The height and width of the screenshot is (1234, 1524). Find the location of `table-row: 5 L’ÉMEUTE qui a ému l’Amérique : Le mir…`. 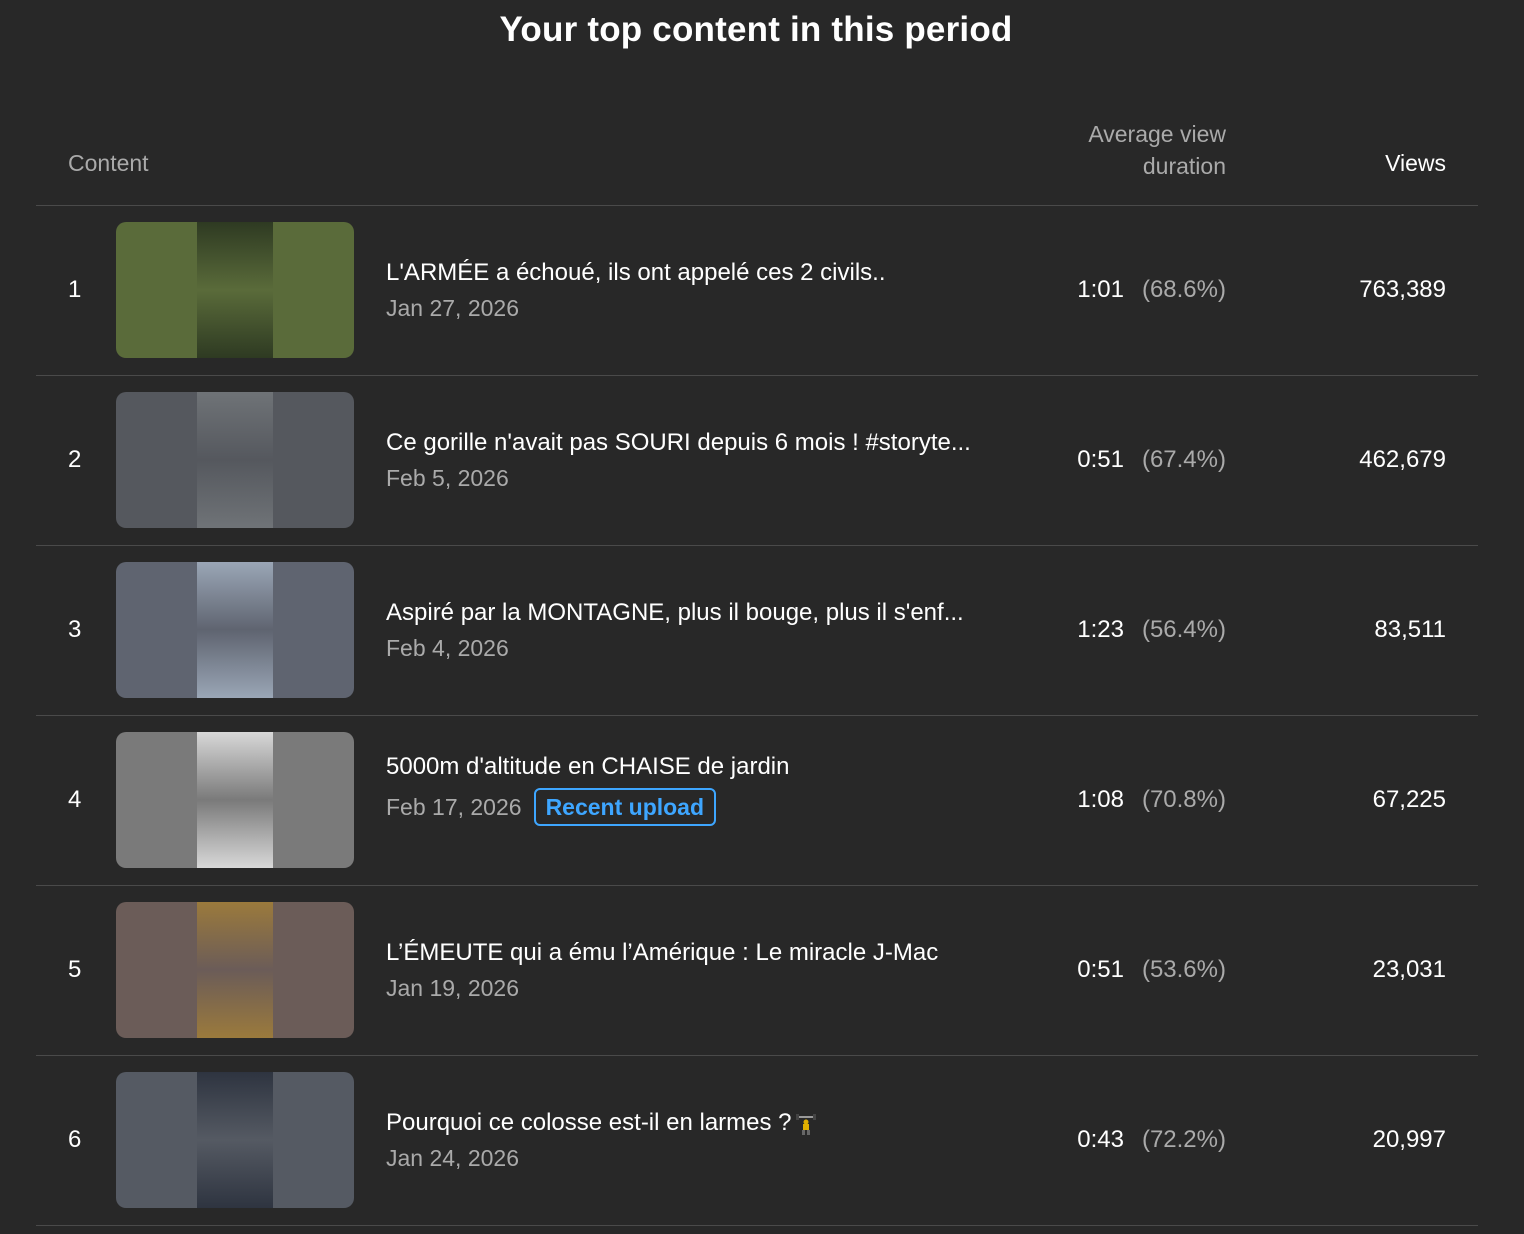

table-row: 5 L’ÉMEUTE qui a ému l’Amérique : Le mir… is located at coordinates (757, 971).